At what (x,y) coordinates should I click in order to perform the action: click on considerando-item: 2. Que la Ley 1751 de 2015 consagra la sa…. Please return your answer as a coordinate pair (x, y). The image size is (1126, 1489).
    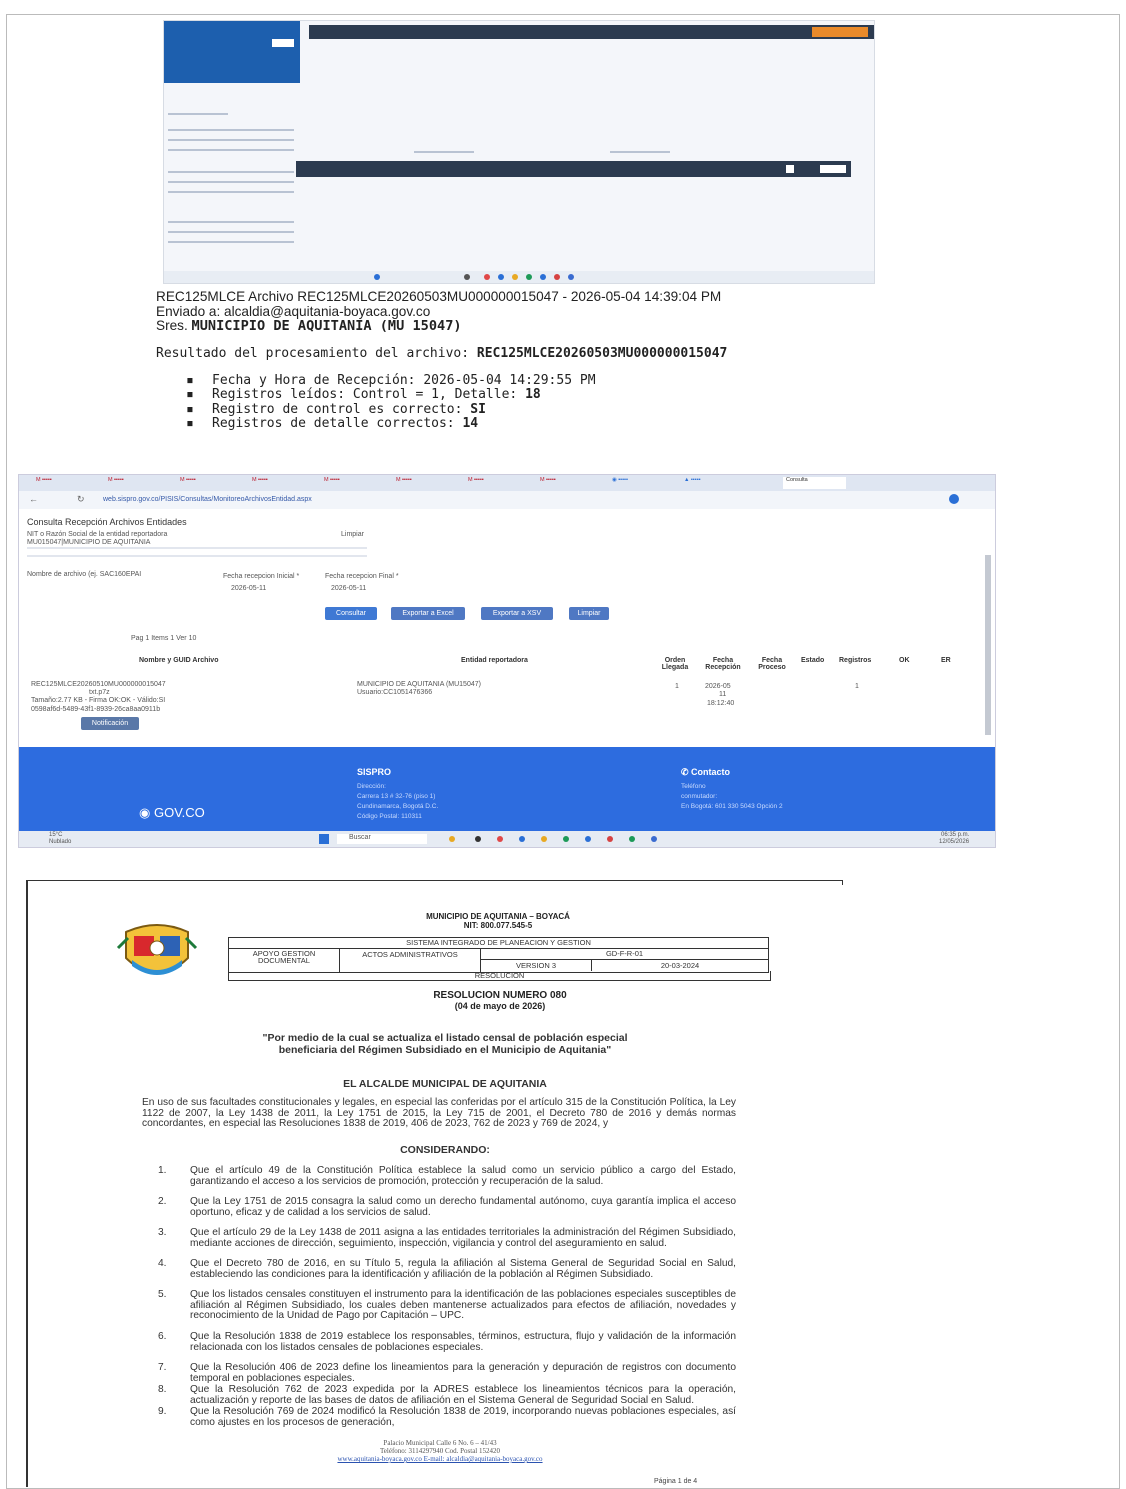
    Looking at the image, I should click on (447, 1207).